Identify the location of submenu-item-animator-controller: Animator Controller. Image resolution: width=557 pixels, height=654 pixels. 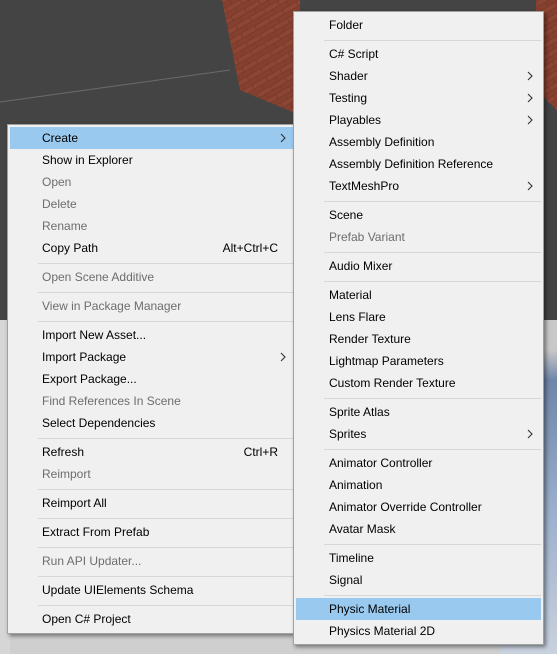
(418, 463).